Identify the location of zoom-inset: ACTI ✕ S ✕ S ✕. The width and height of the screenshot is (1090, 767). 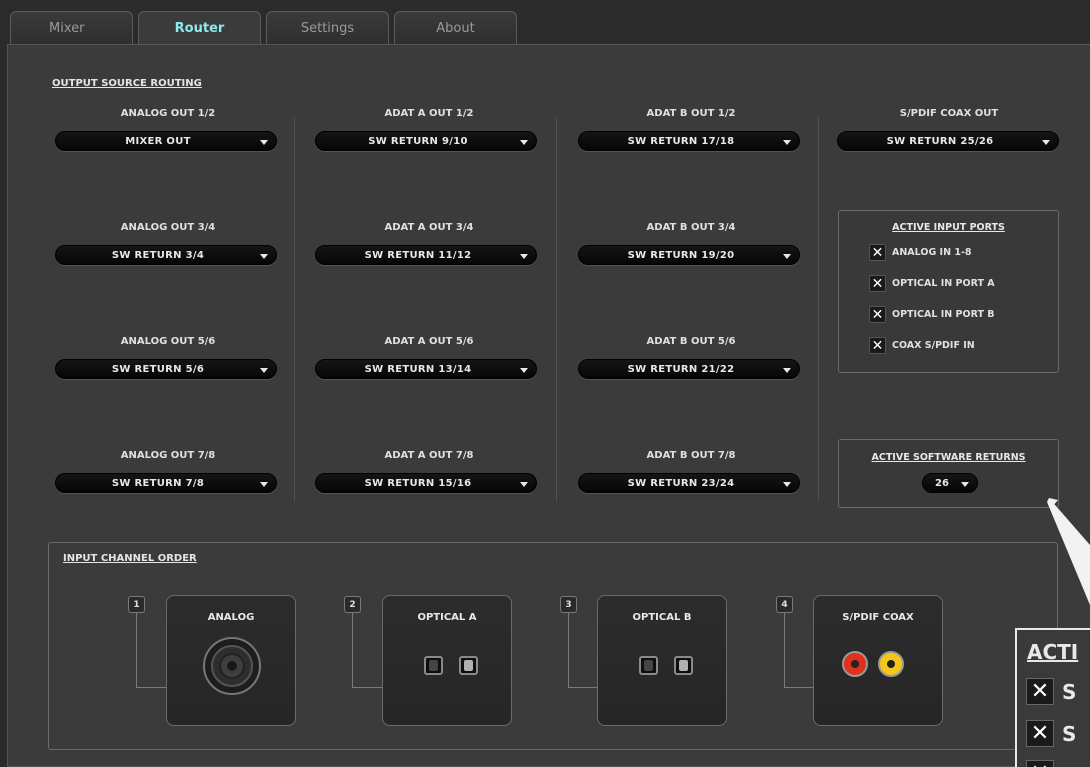
(1052, 697).